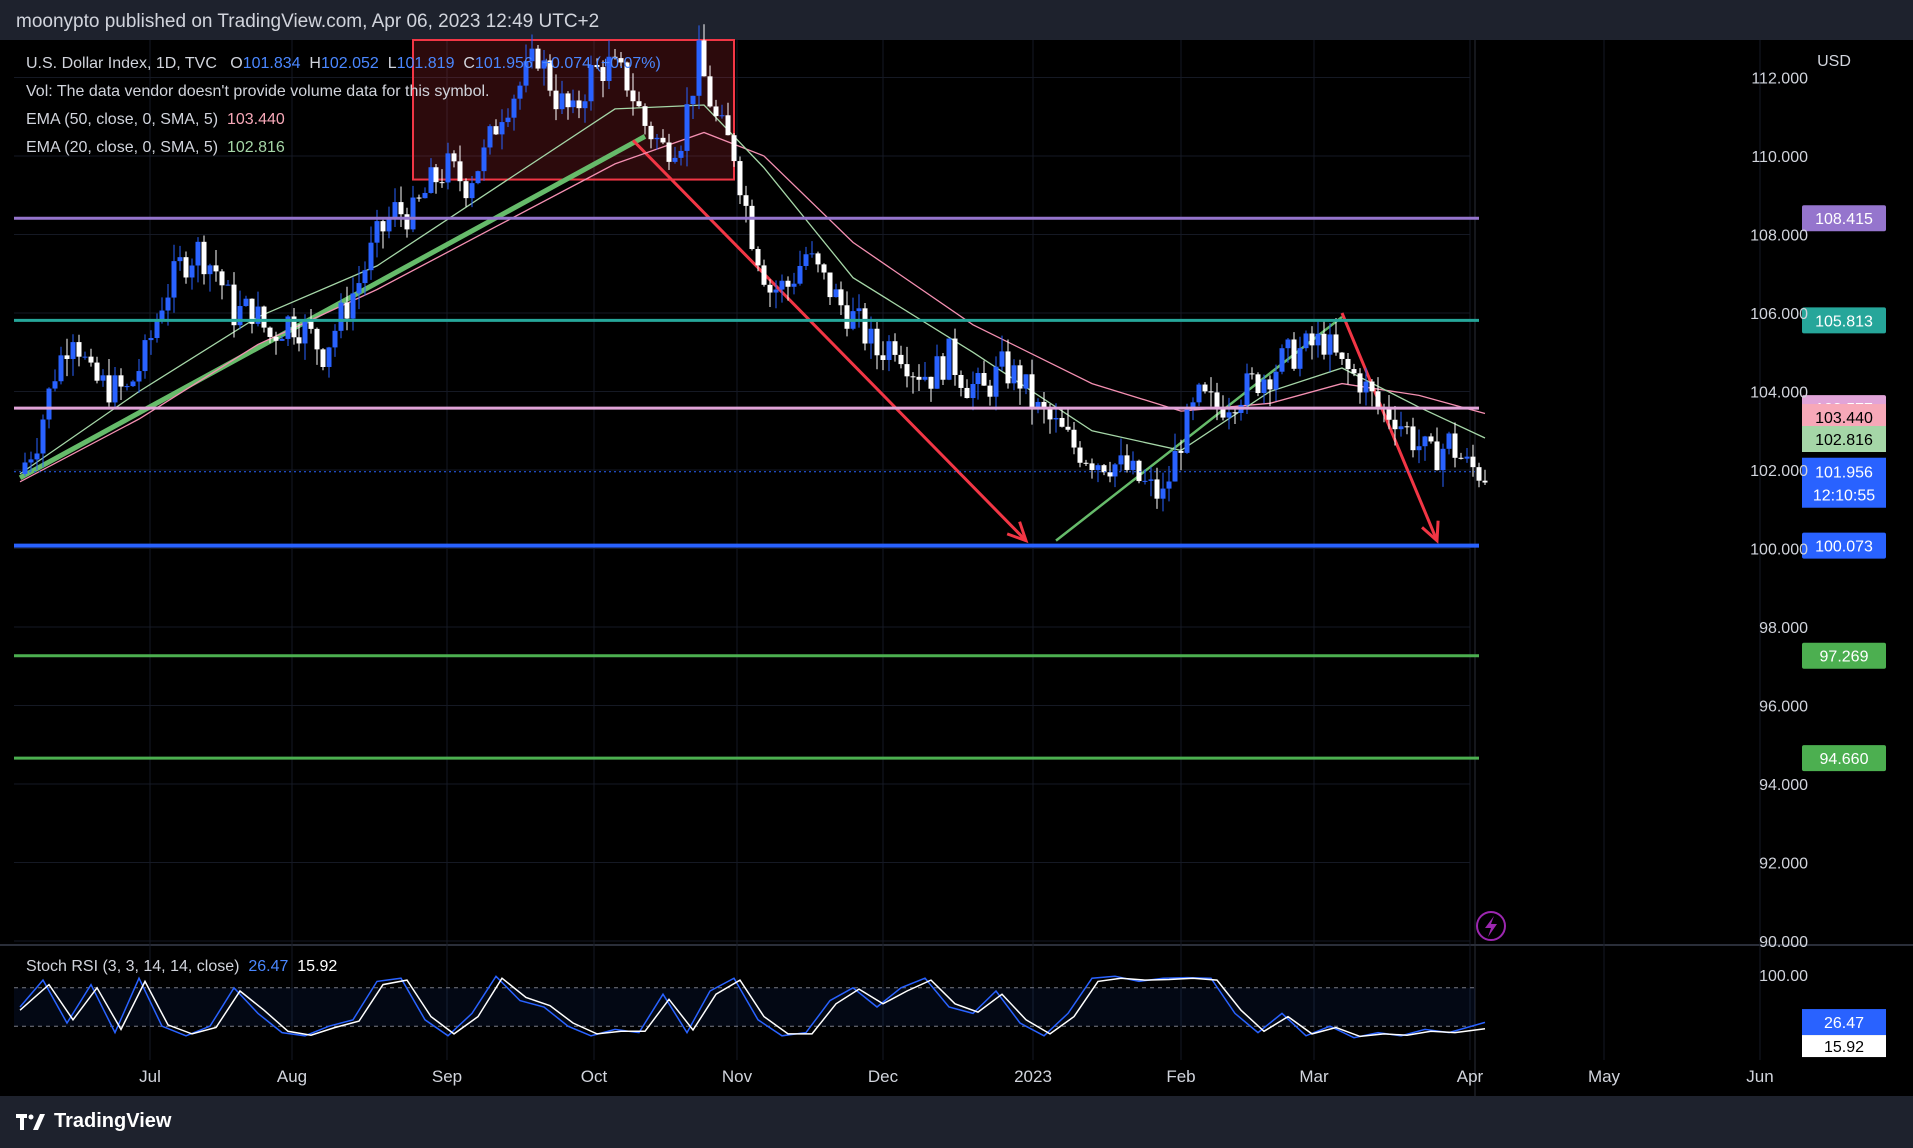  What do you see at coordinates (343, 148) in the screenshot?
I see `legend-ema20: EMA (20, close, 0, SMA, 5) 102.816` at bounding box center [343, 148].